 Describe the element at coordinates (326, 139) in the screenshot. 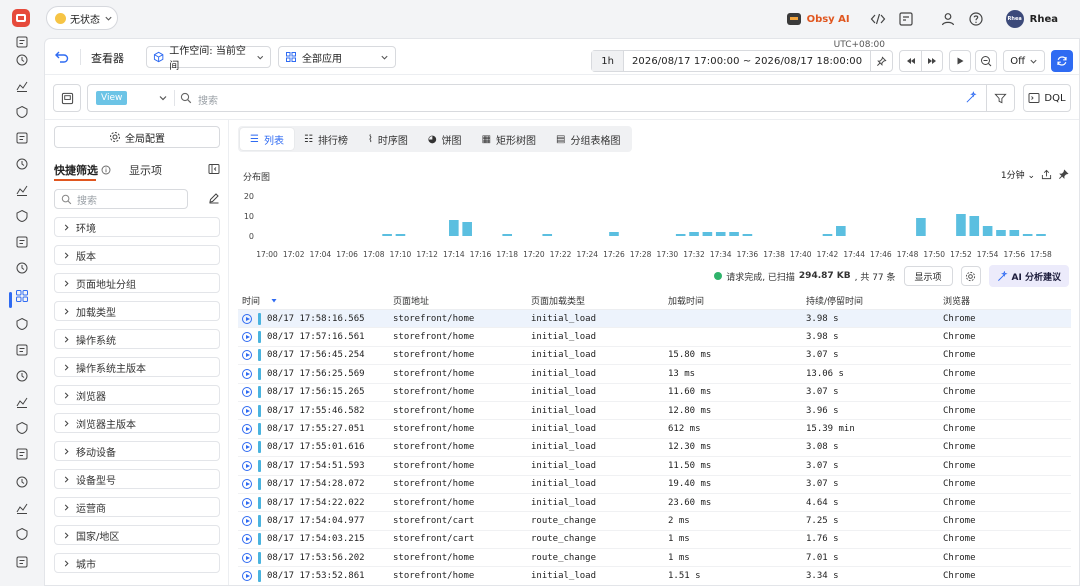

I see `tab-ranking: ☷ 排行榜` at that location.